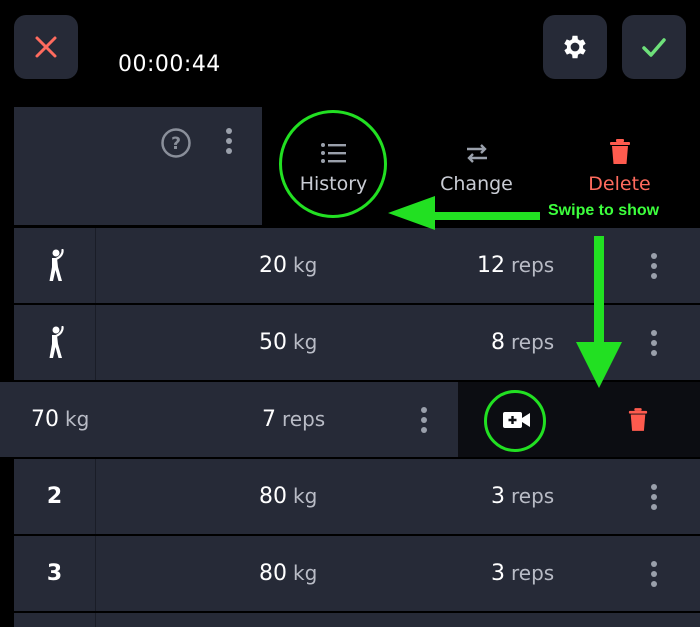  Describe the element at coordinates (599, 312) in the screenshot. I see `arrow-down` at that location.